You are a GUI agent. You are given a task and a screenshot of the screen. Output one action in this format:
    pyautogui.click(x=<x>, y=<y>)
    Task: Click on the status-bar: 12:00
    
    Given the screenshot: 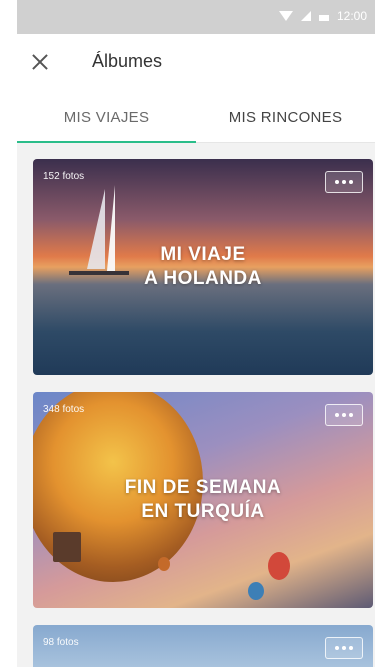 What is the action you would take?
    pyautogui.click(x=196, y=17)
    